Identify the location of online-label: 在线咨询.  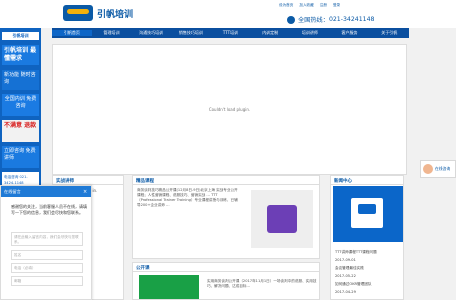
(443, 168).